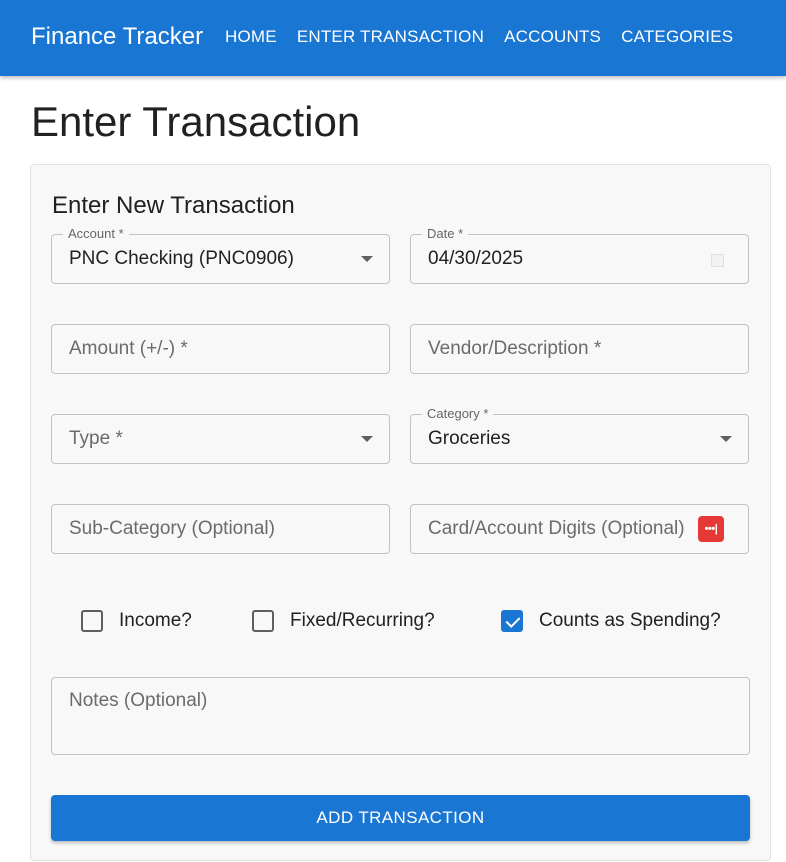 This screenshot has height=862, width=786. I want to click on income-checkbox: Income?, so click(136, 621).